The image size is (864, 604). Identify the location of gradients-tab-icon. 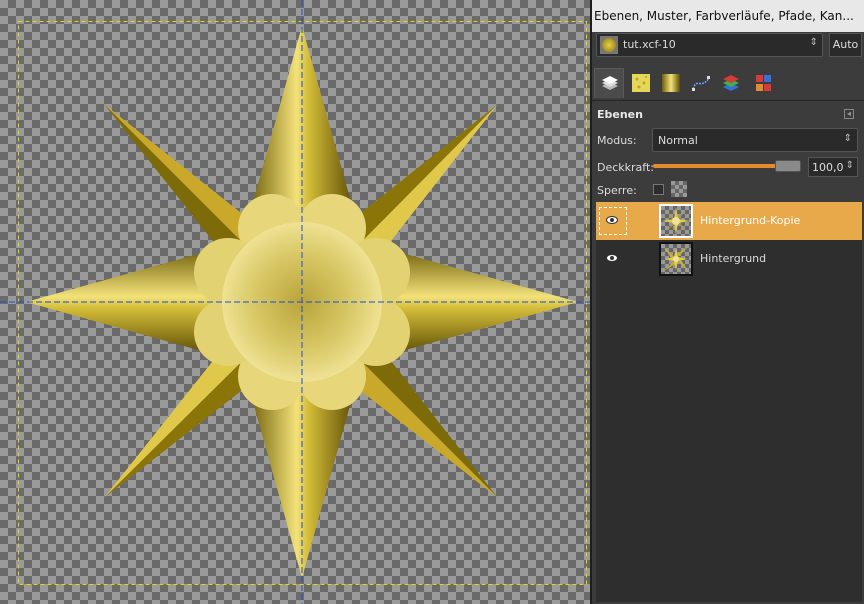
(671, 83).